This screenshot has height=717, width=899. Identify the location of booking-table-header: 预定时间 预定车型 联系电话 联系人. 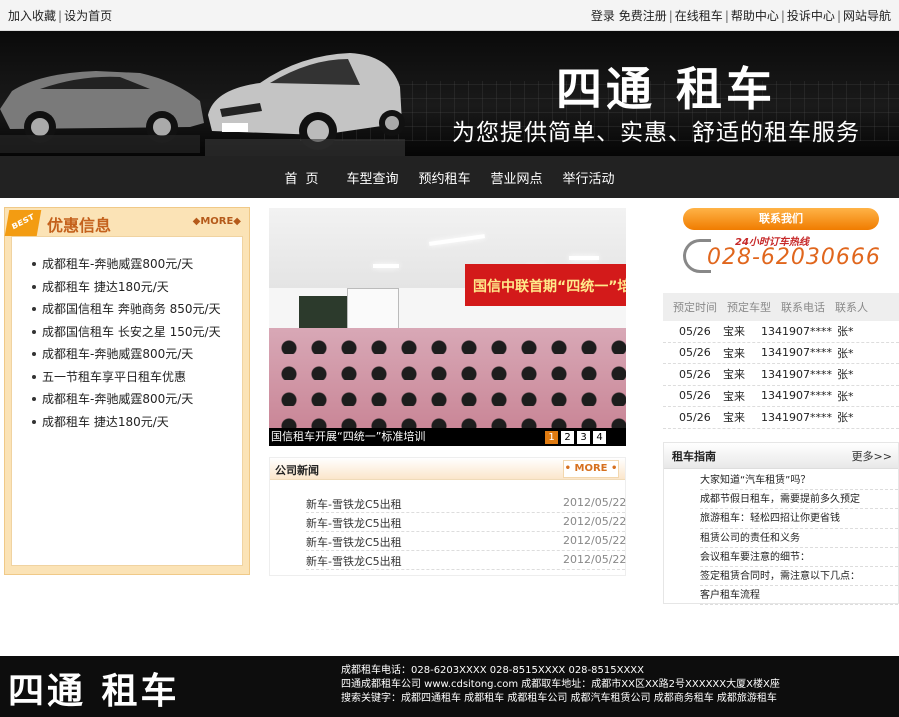
(781, 307).